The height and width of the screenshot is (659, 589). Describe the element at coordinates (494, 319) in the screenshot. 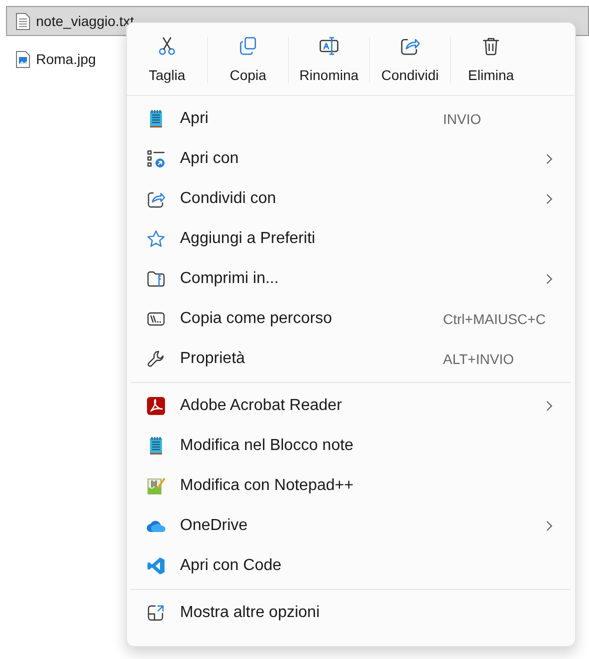

I see `shortcut-text: Ctrl+MAIUSC+C` at that location.